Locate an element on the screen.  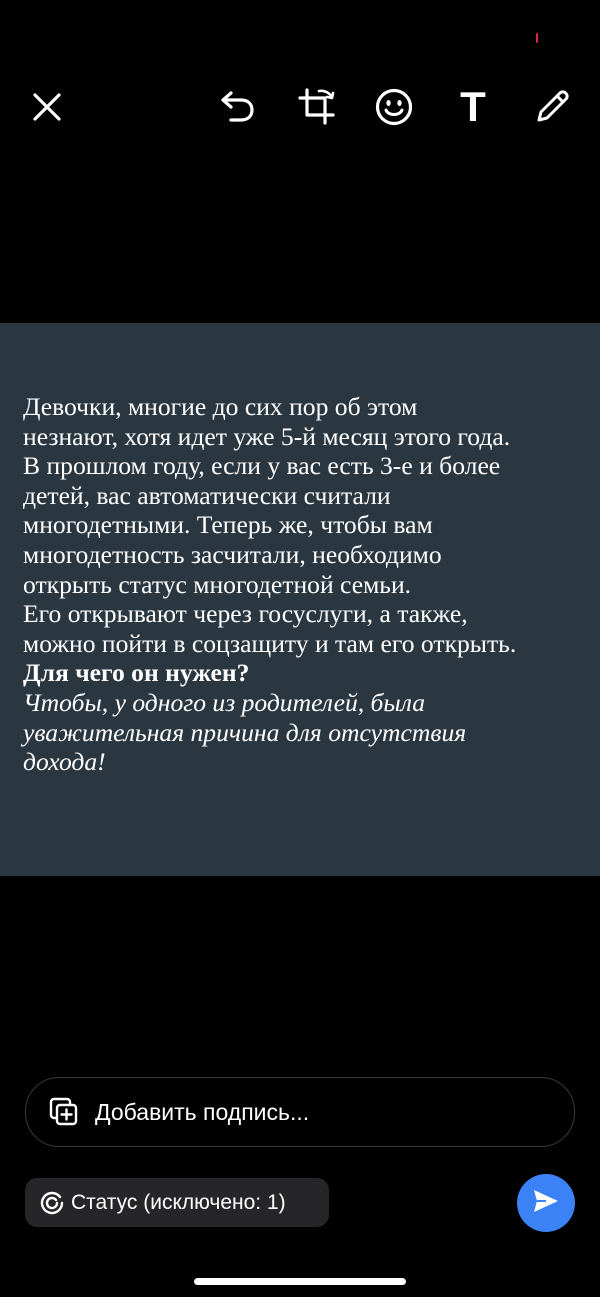
status-indicator is located at coordinates (537, 38).